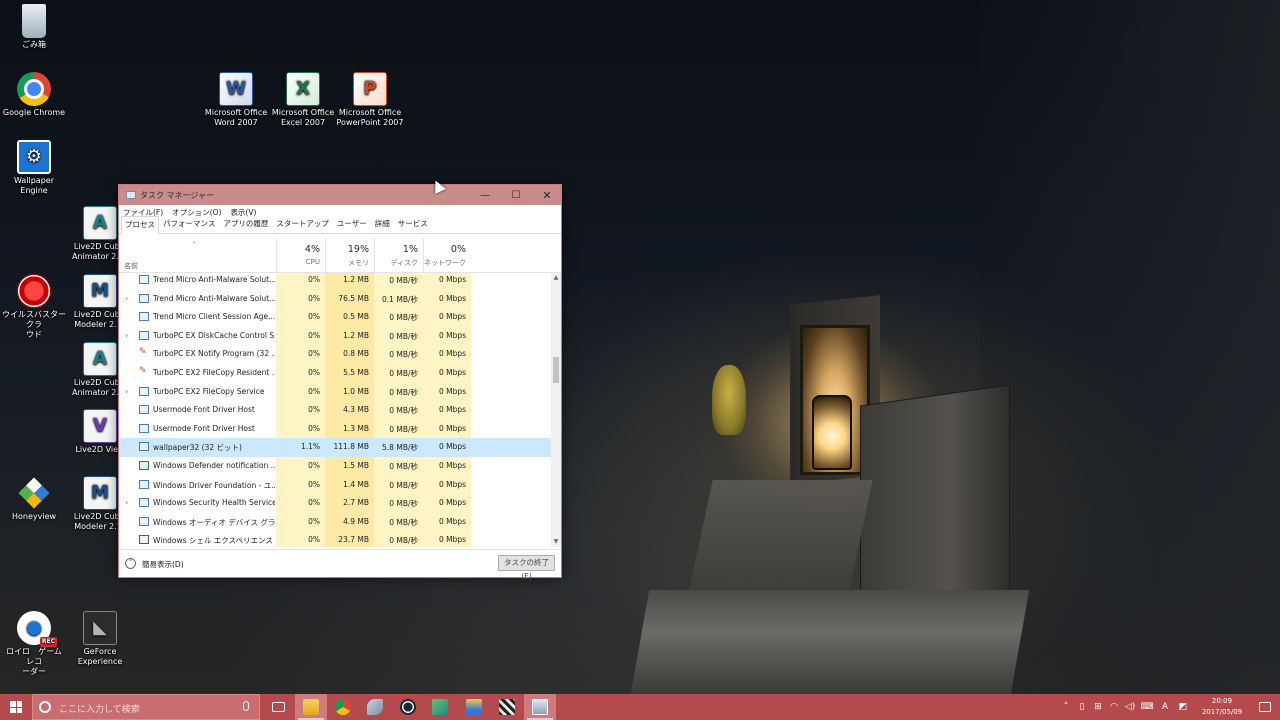  What do you see at coordinates (34, 499) in the screenshot?
I see `desktop-icon-honeyview: Honeyview` at bounding box center [34, 499].